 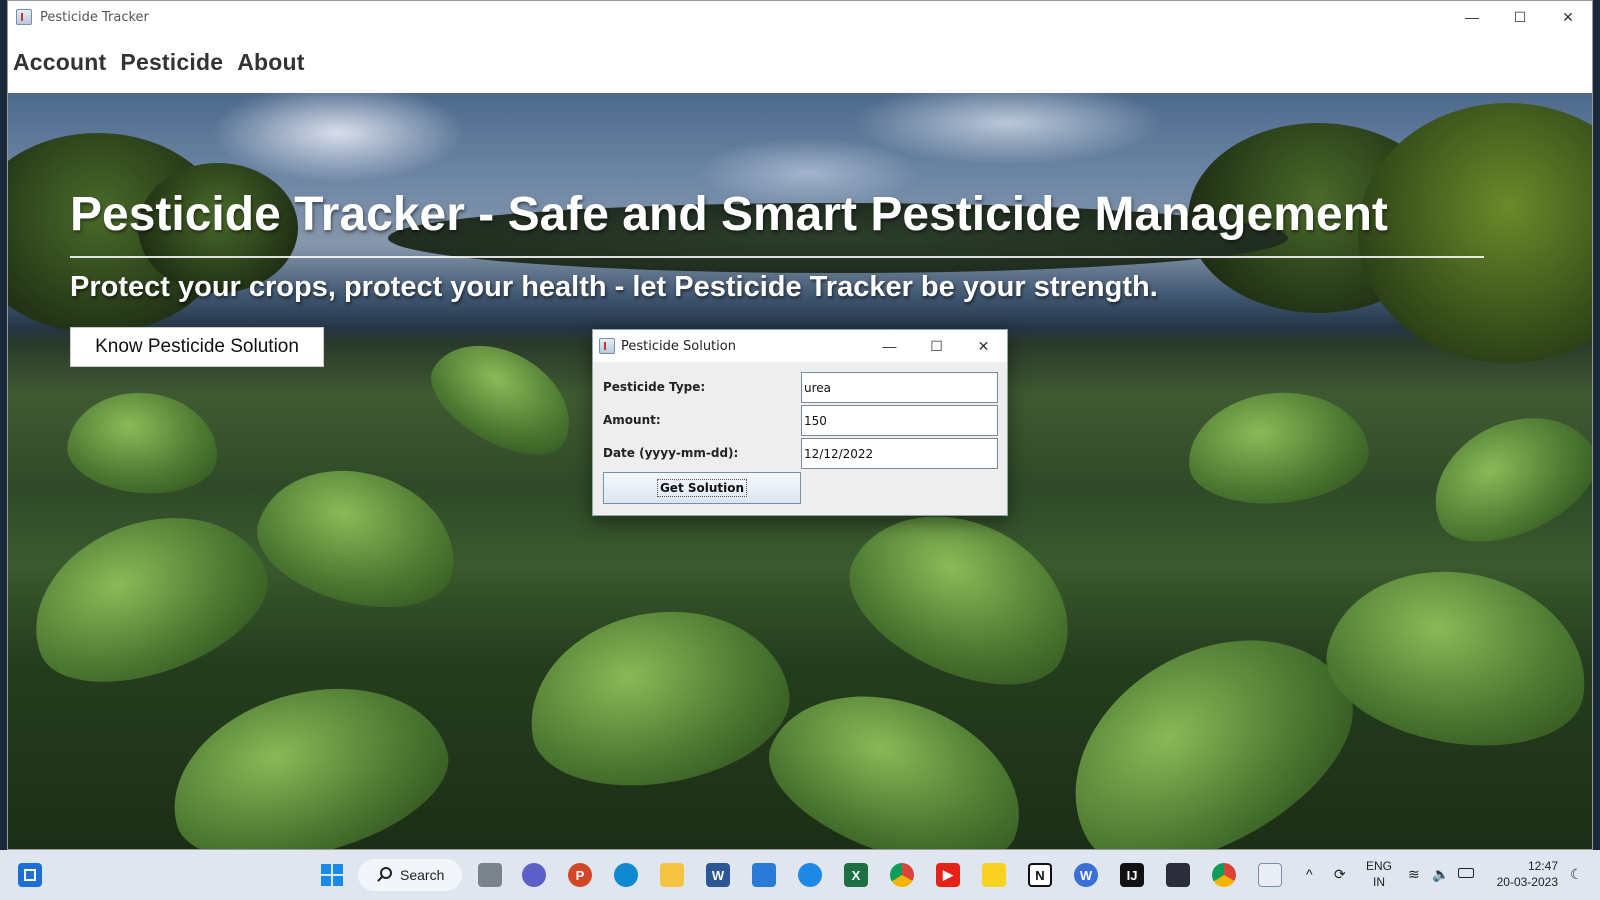 What do you see at coordinates (678, 346) in the screenshot?
I see `dialog-title: Pesticide Solution` at bounding box center [678, 346].